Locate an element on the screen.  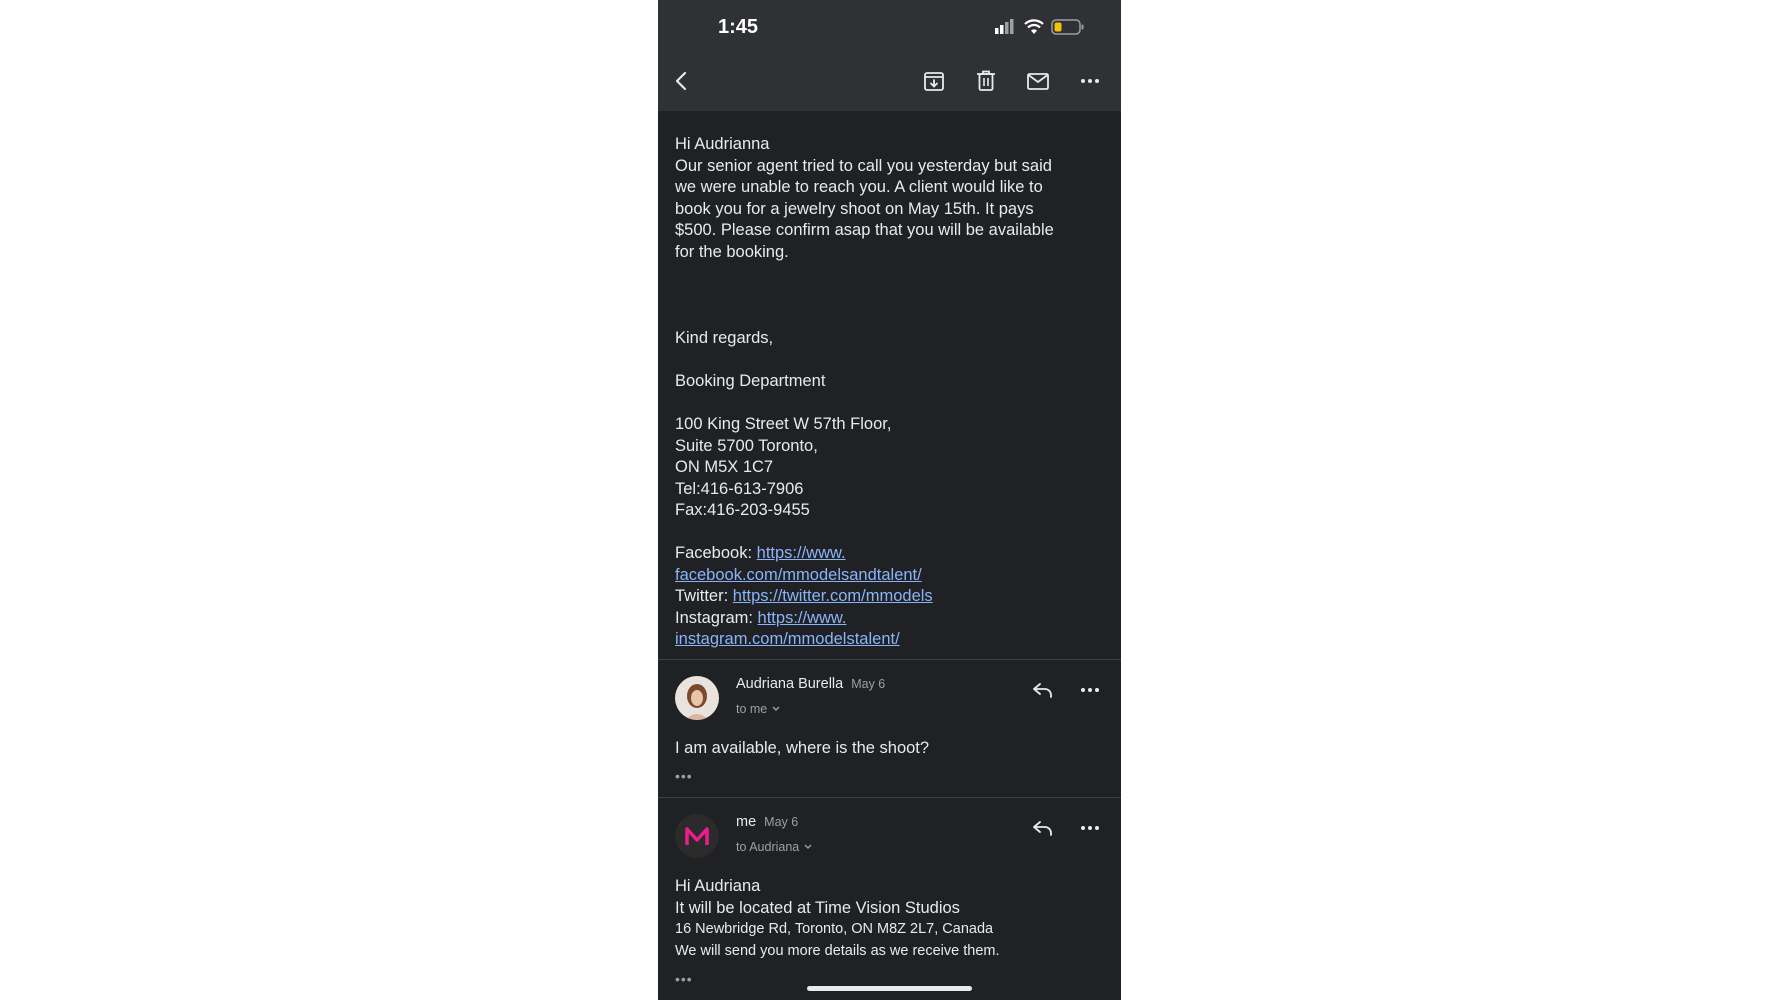
wifi-icon is located at coordinates (1034, 26).